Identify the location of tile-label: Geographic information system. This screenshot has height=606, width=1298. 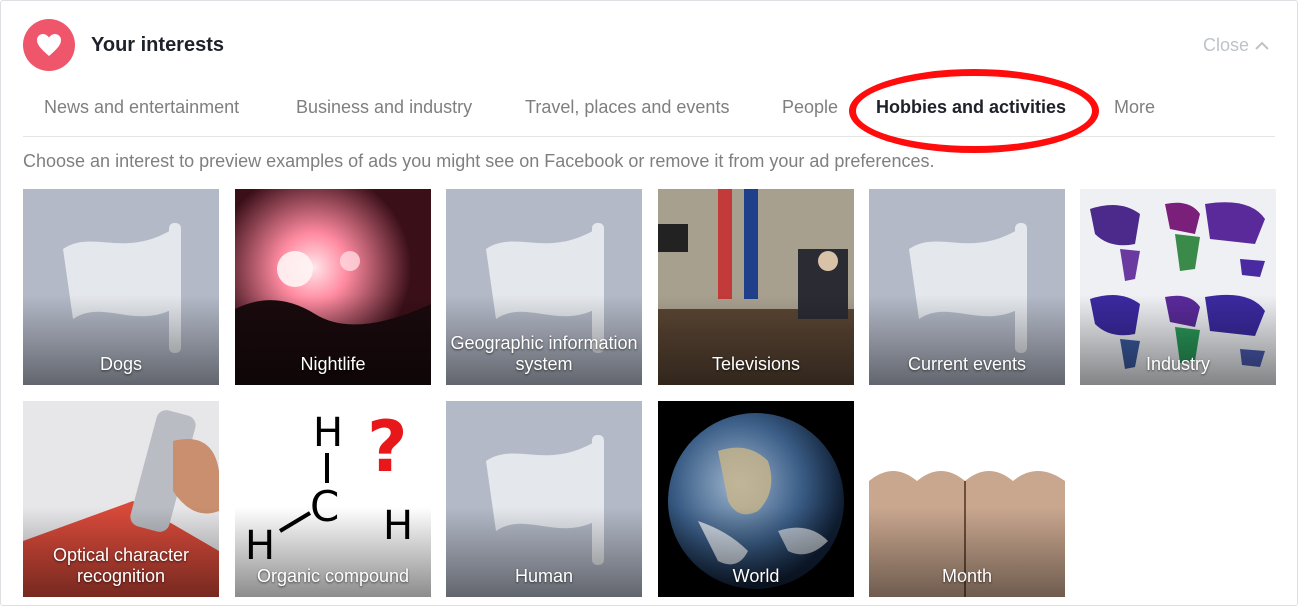
(544, 353).